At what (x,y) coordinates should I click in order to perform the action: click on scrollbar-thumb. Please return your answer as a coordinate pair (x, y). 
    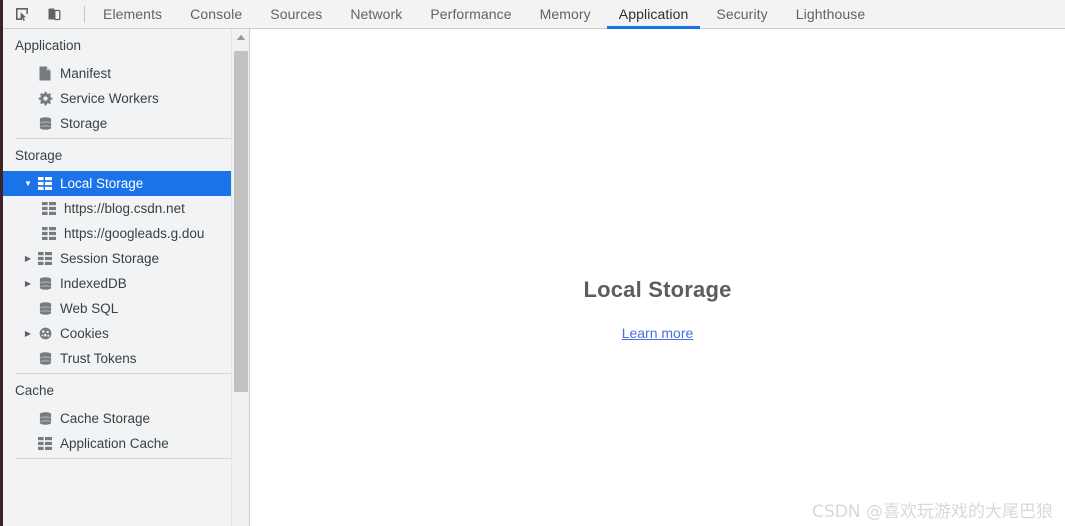
    Looking at the image, I should click on (241, 221).